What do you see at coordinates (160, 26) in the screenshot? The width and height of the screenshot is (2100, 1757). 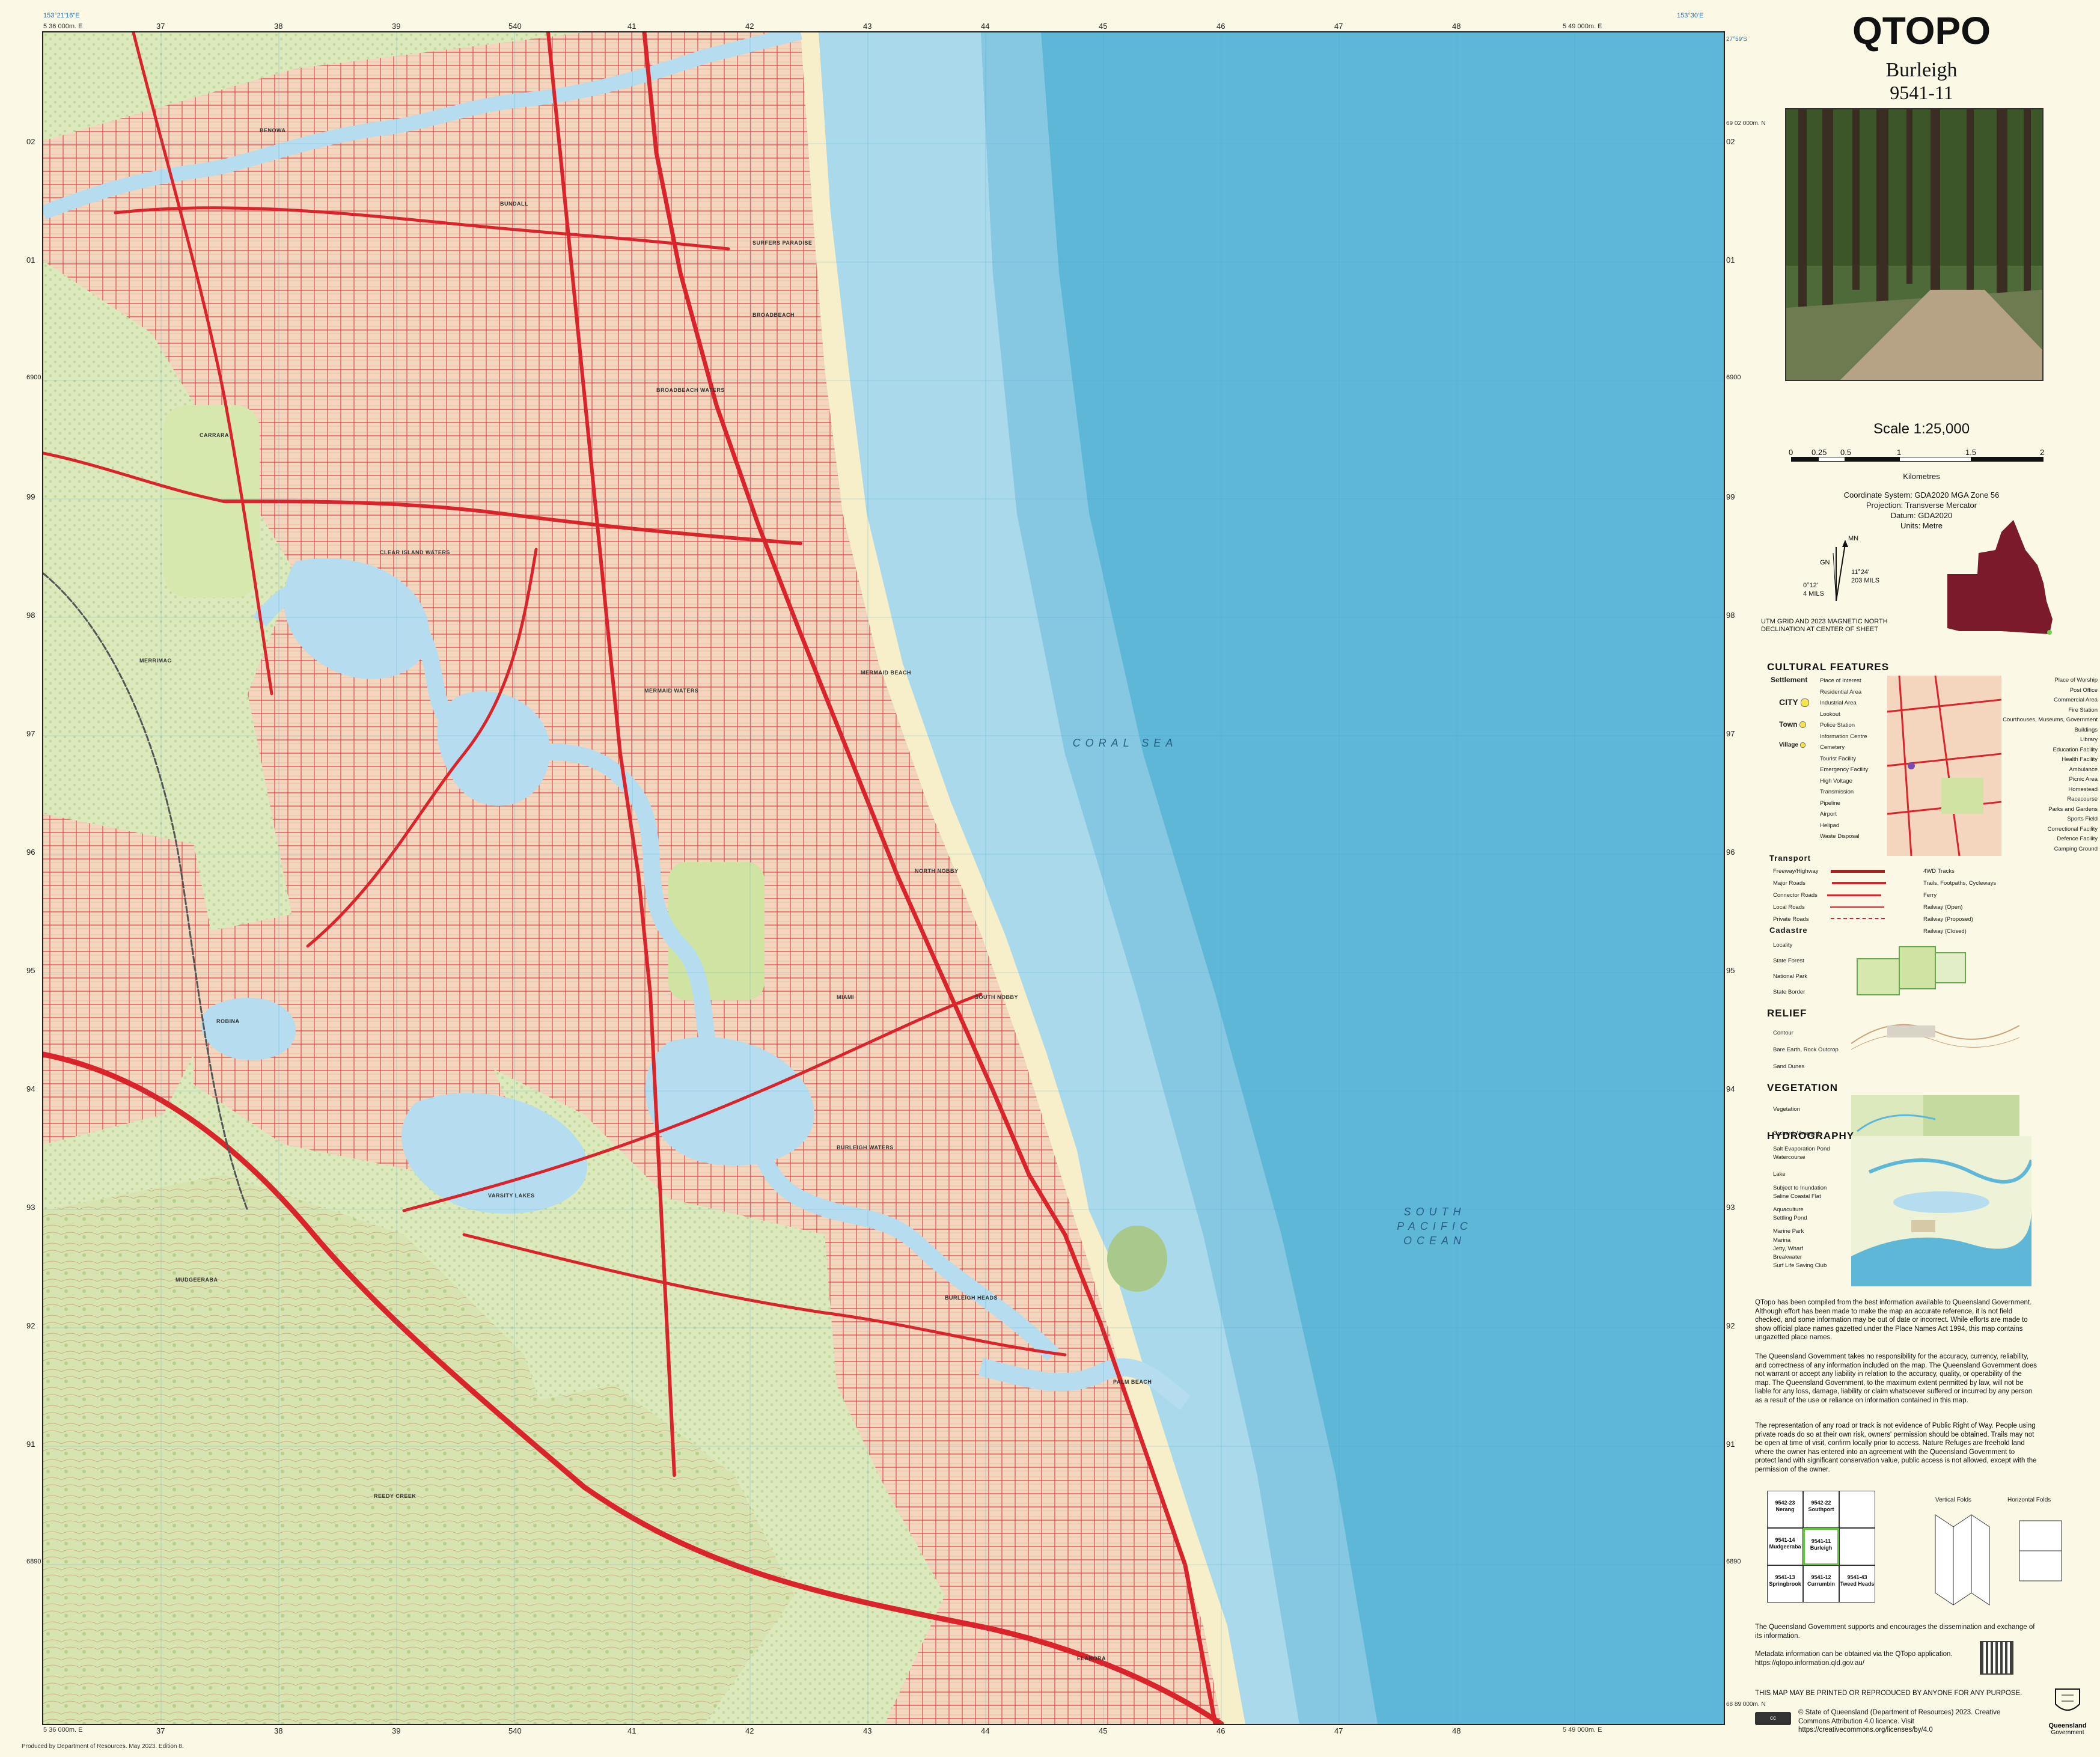 I see `easting-top-37: 37` at bounding box center [160, 26].